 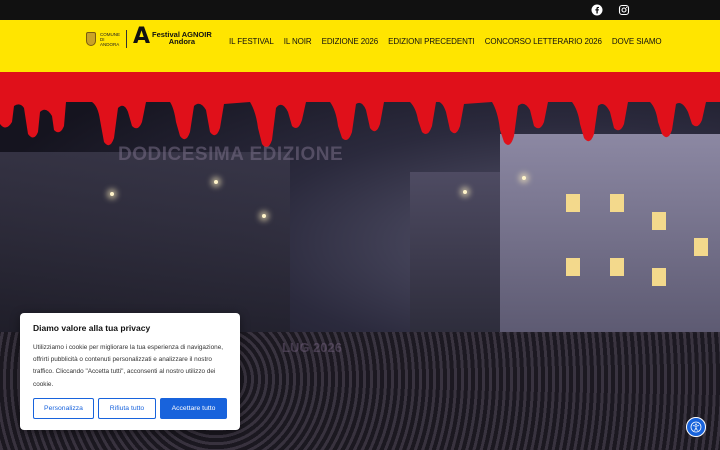 What do you see at coordinates (298, 41) in the screenshot?
I see `nav-il-noir: IL NOIR` at bounding box center [298, 41].